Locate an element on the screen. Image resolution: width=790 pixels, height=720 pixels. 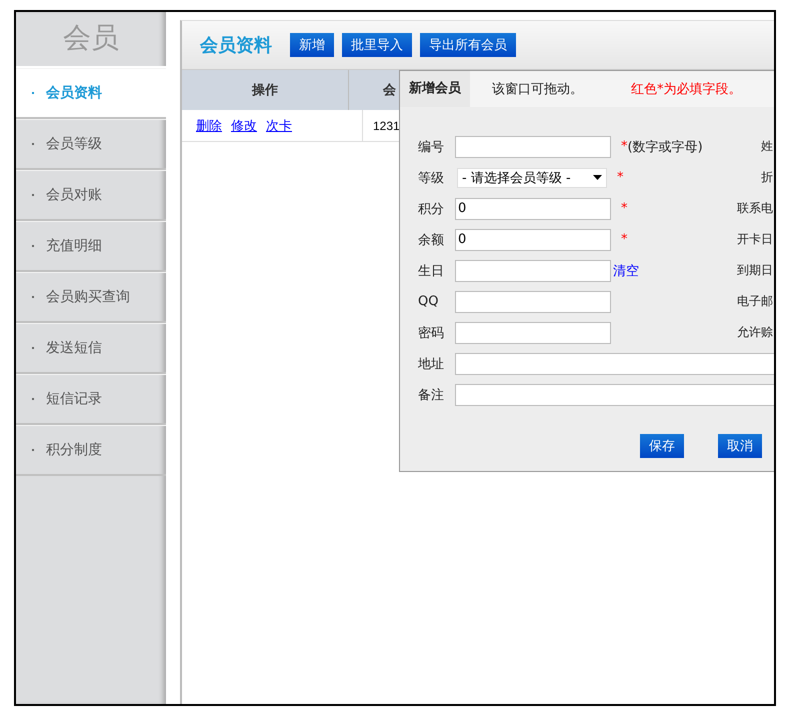
field-label: 生日 is located at coordinates (431, 271).